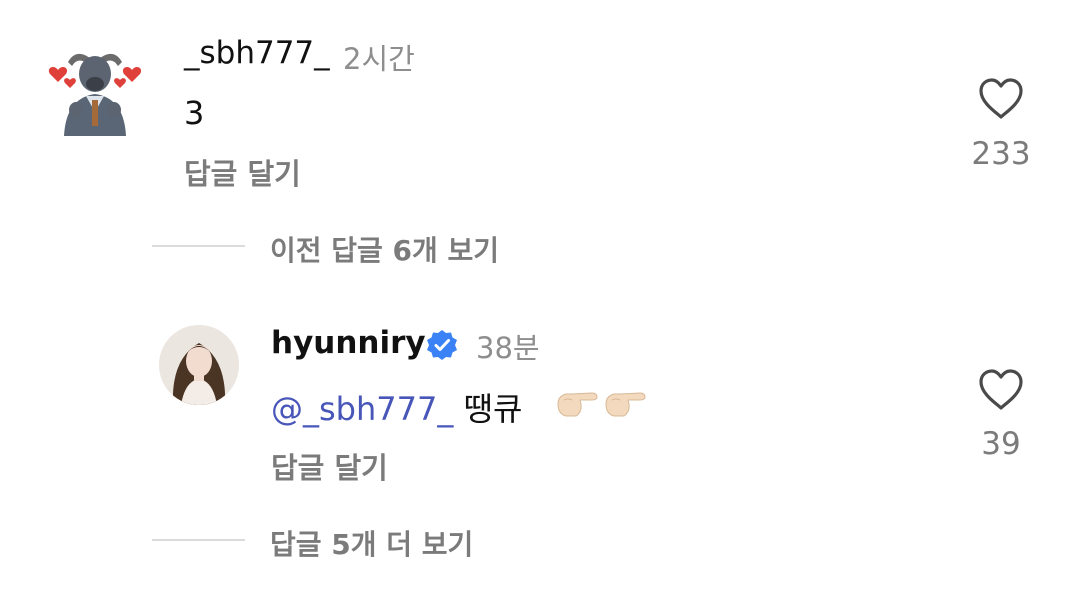  Describe the element at coordinates (348, 343) in the screenshot. I see `reply-username: hyunniry` at that location.